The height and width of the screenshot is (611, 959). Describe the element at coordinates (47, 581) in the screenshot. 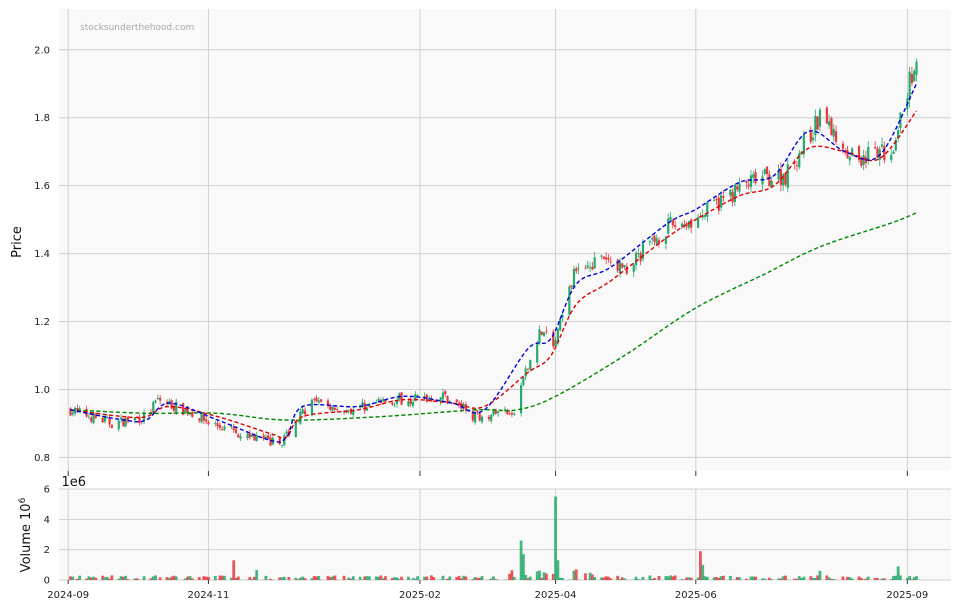

I see `volume-y-tick-label: 0` at that location.